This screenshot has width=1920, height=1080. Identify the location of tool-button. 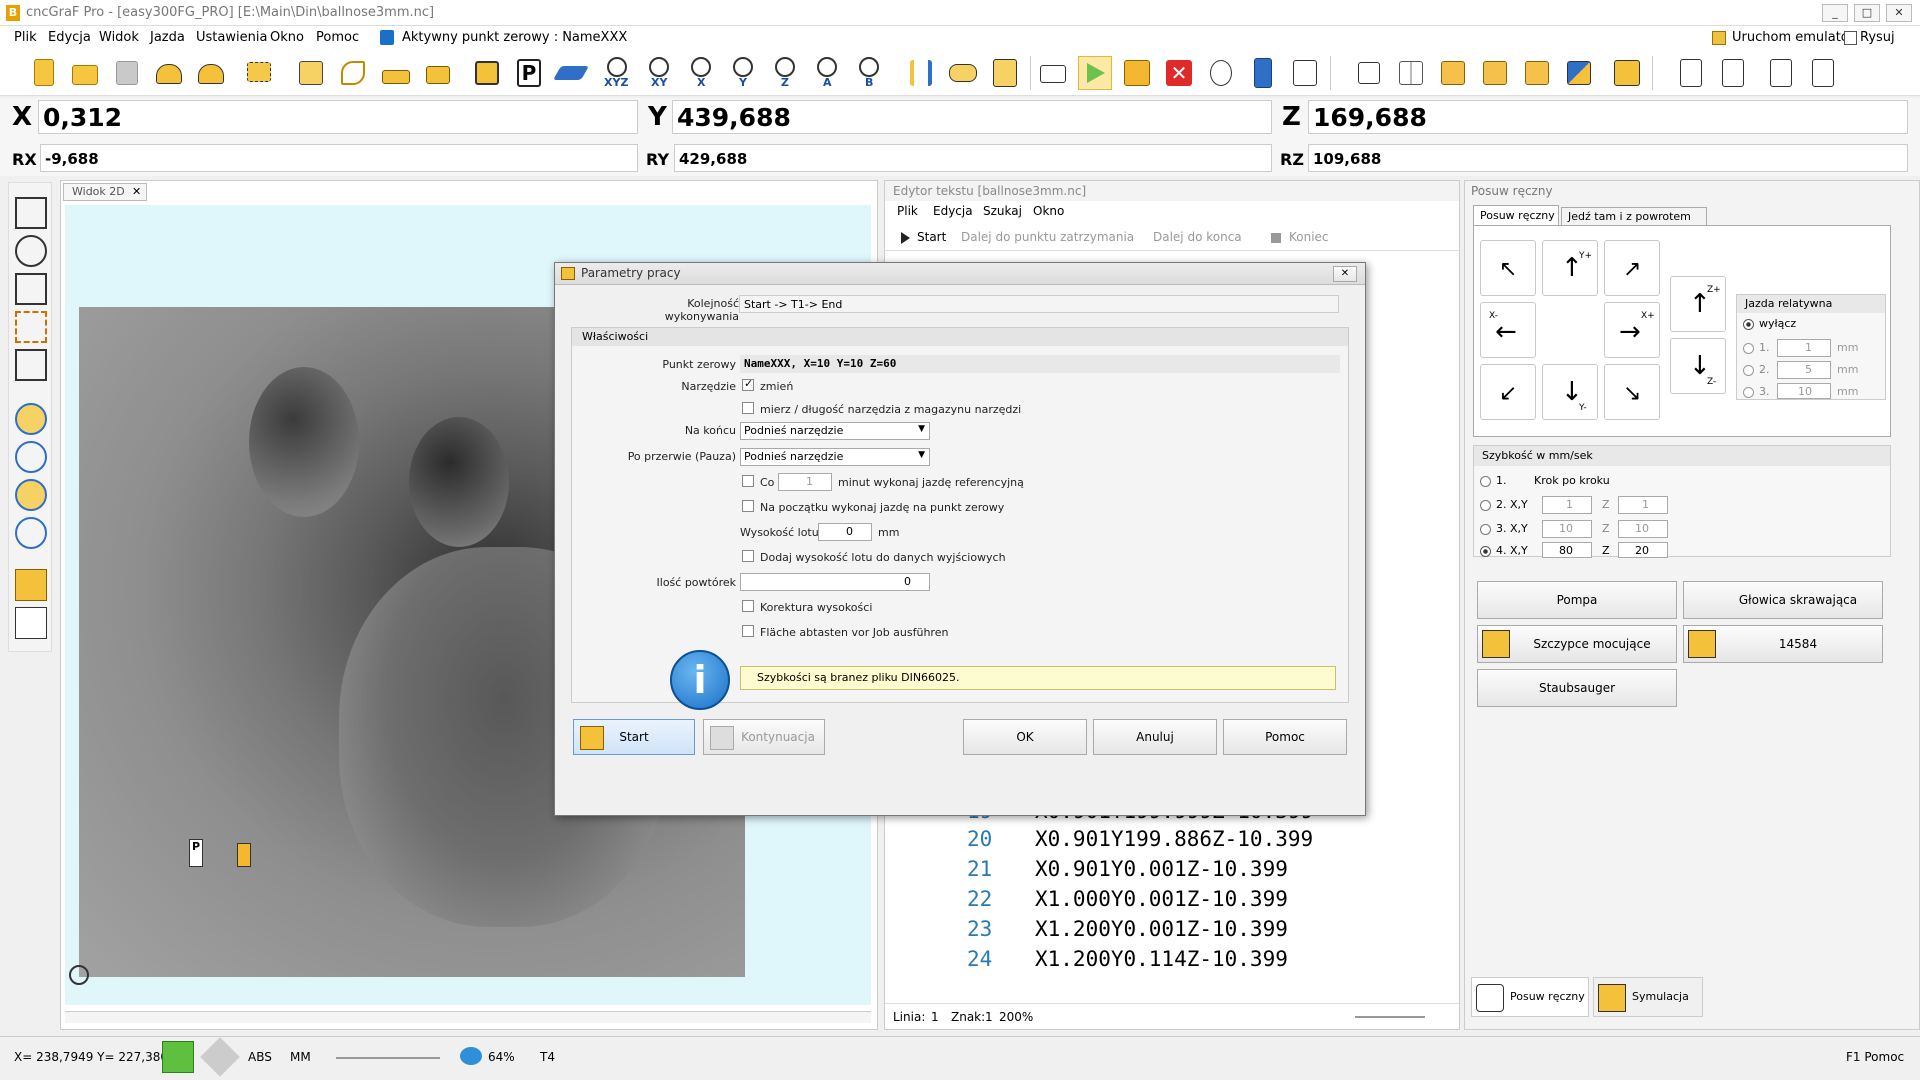
(353, 73).